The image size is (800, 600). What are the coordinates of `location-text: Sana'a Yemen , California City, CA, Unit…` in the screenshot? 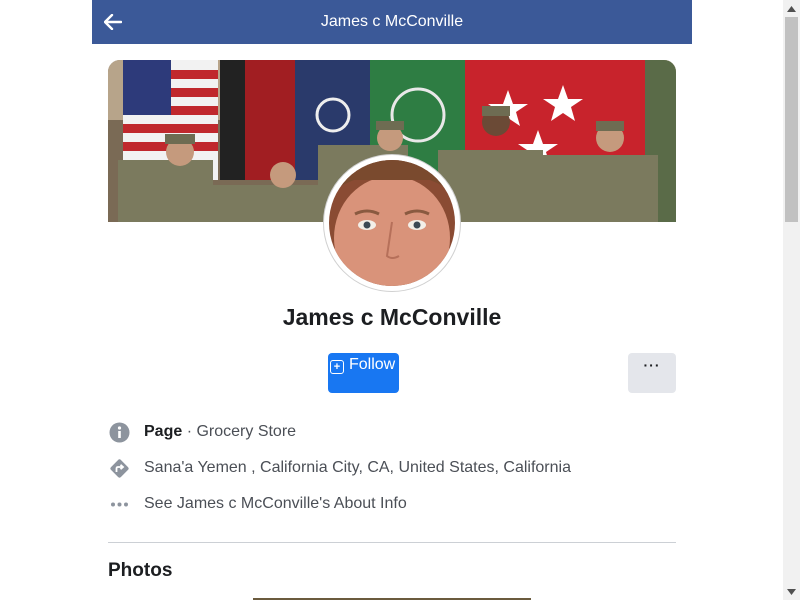 It's located at (357, 467).